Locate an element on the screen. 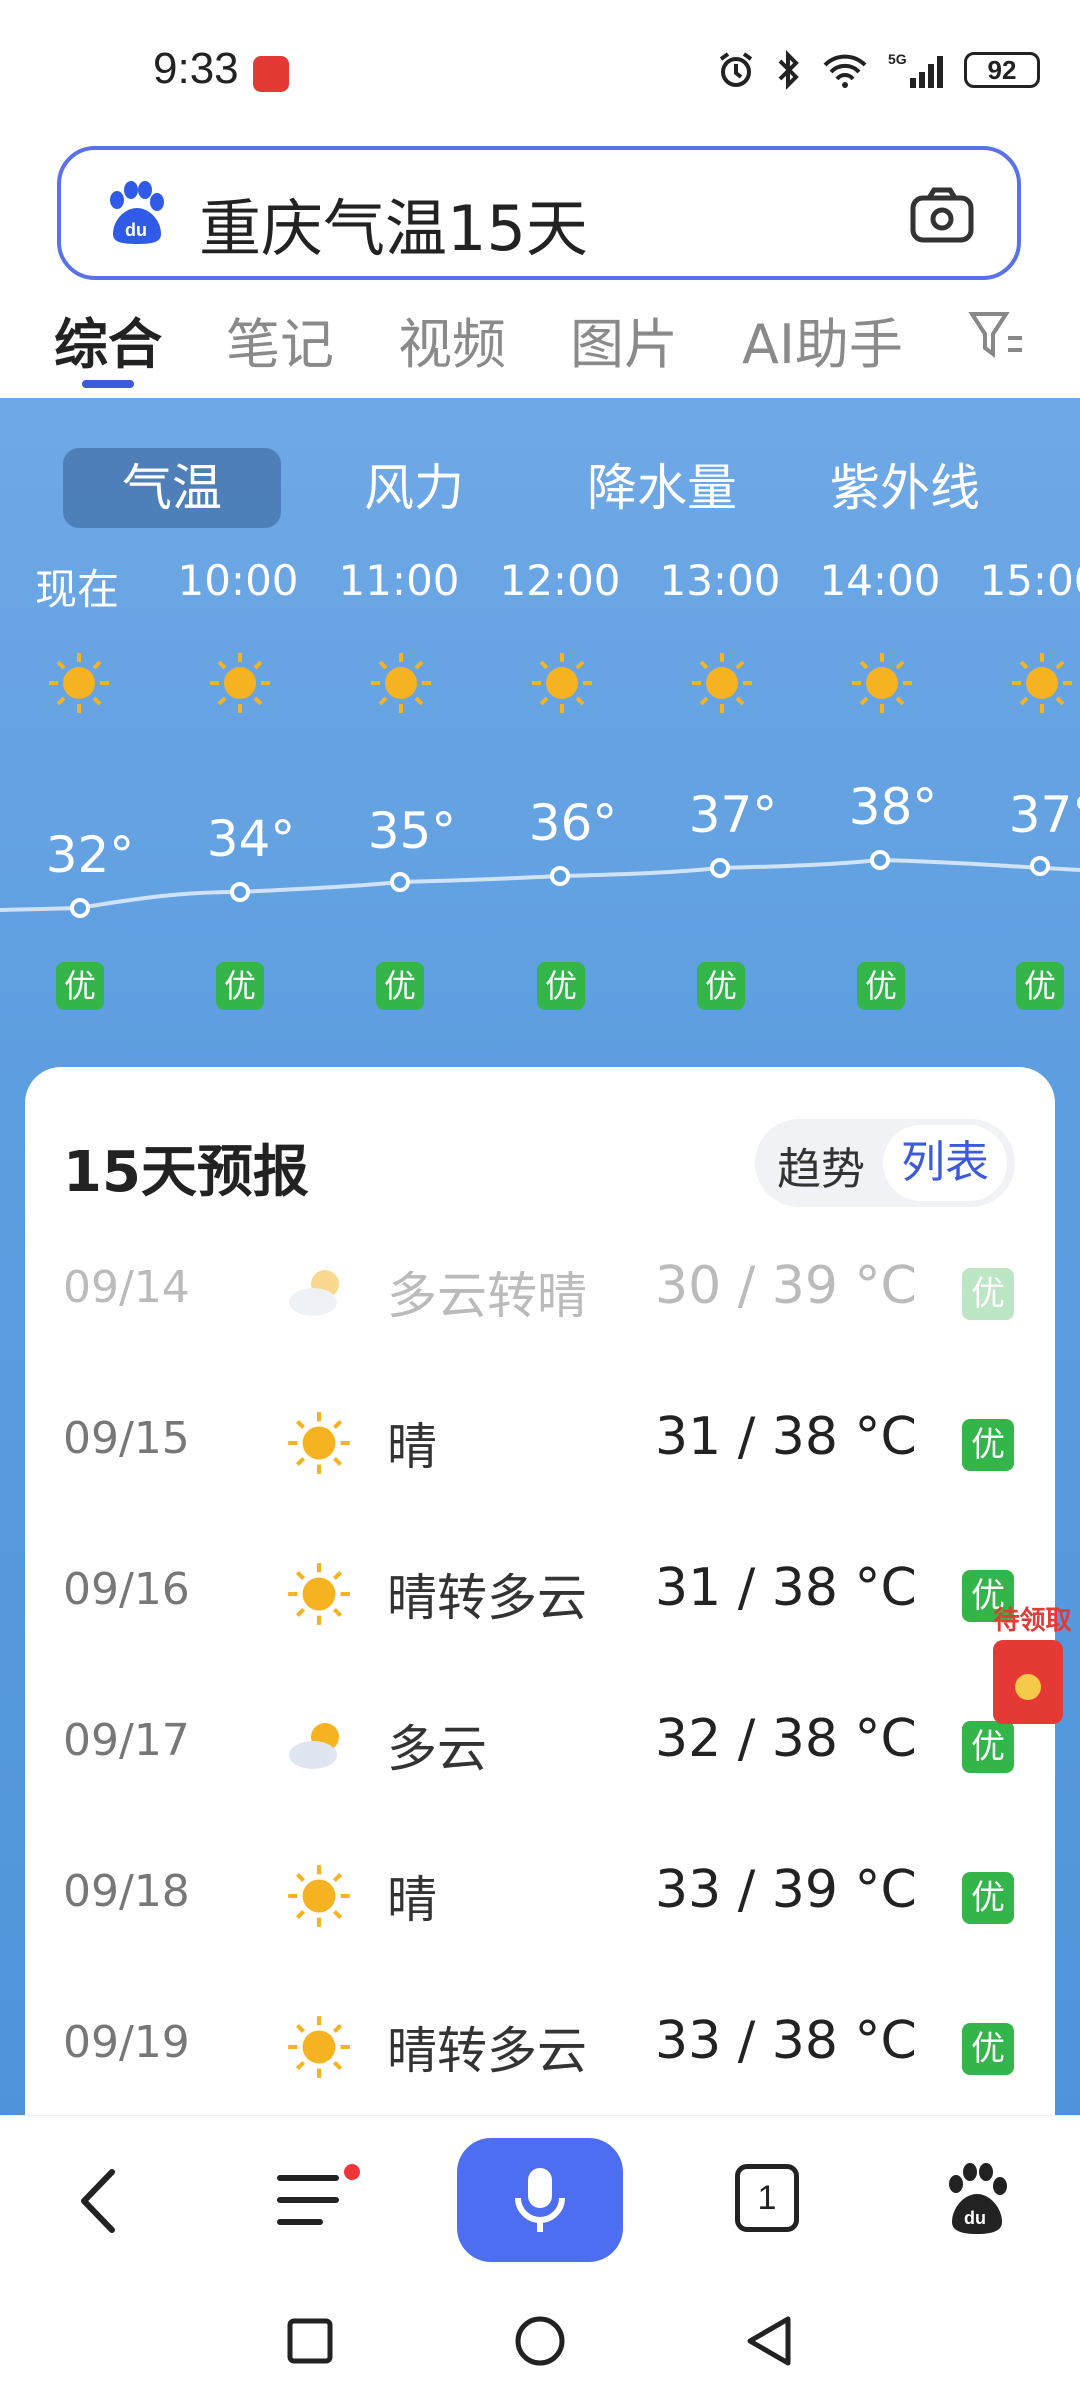 Image resolution: width=1080 pixels, height=2400 pixels. app-notification-icon is located at coordinates (271, 74).